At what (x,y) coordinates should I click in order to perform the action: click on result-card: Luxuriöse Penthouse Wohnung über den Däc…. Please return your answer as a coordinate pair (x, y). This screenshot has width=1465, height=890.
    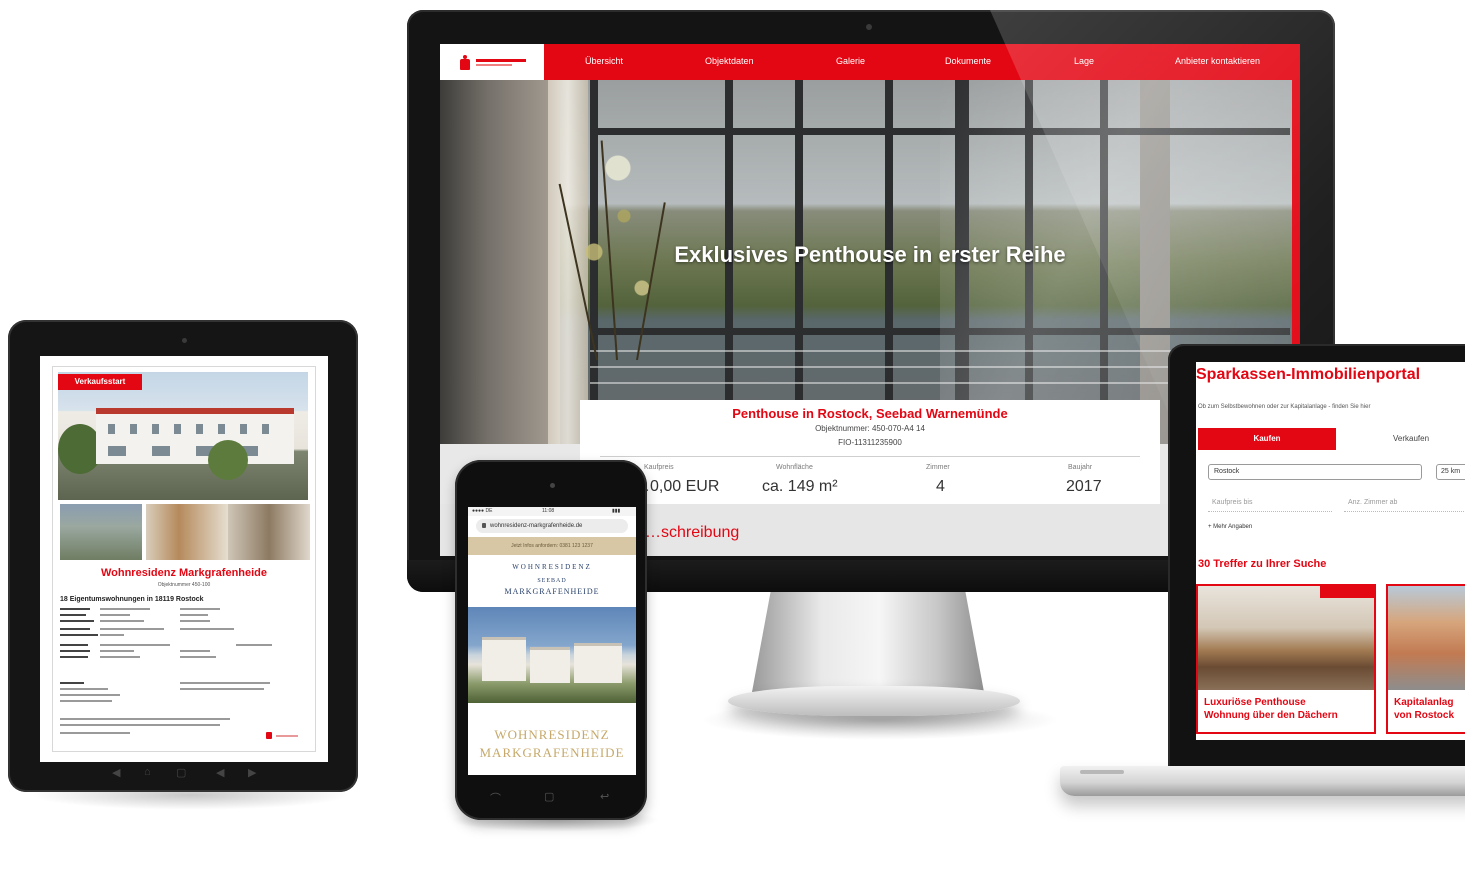
    Looking at the image, I should click on (1286, 659).